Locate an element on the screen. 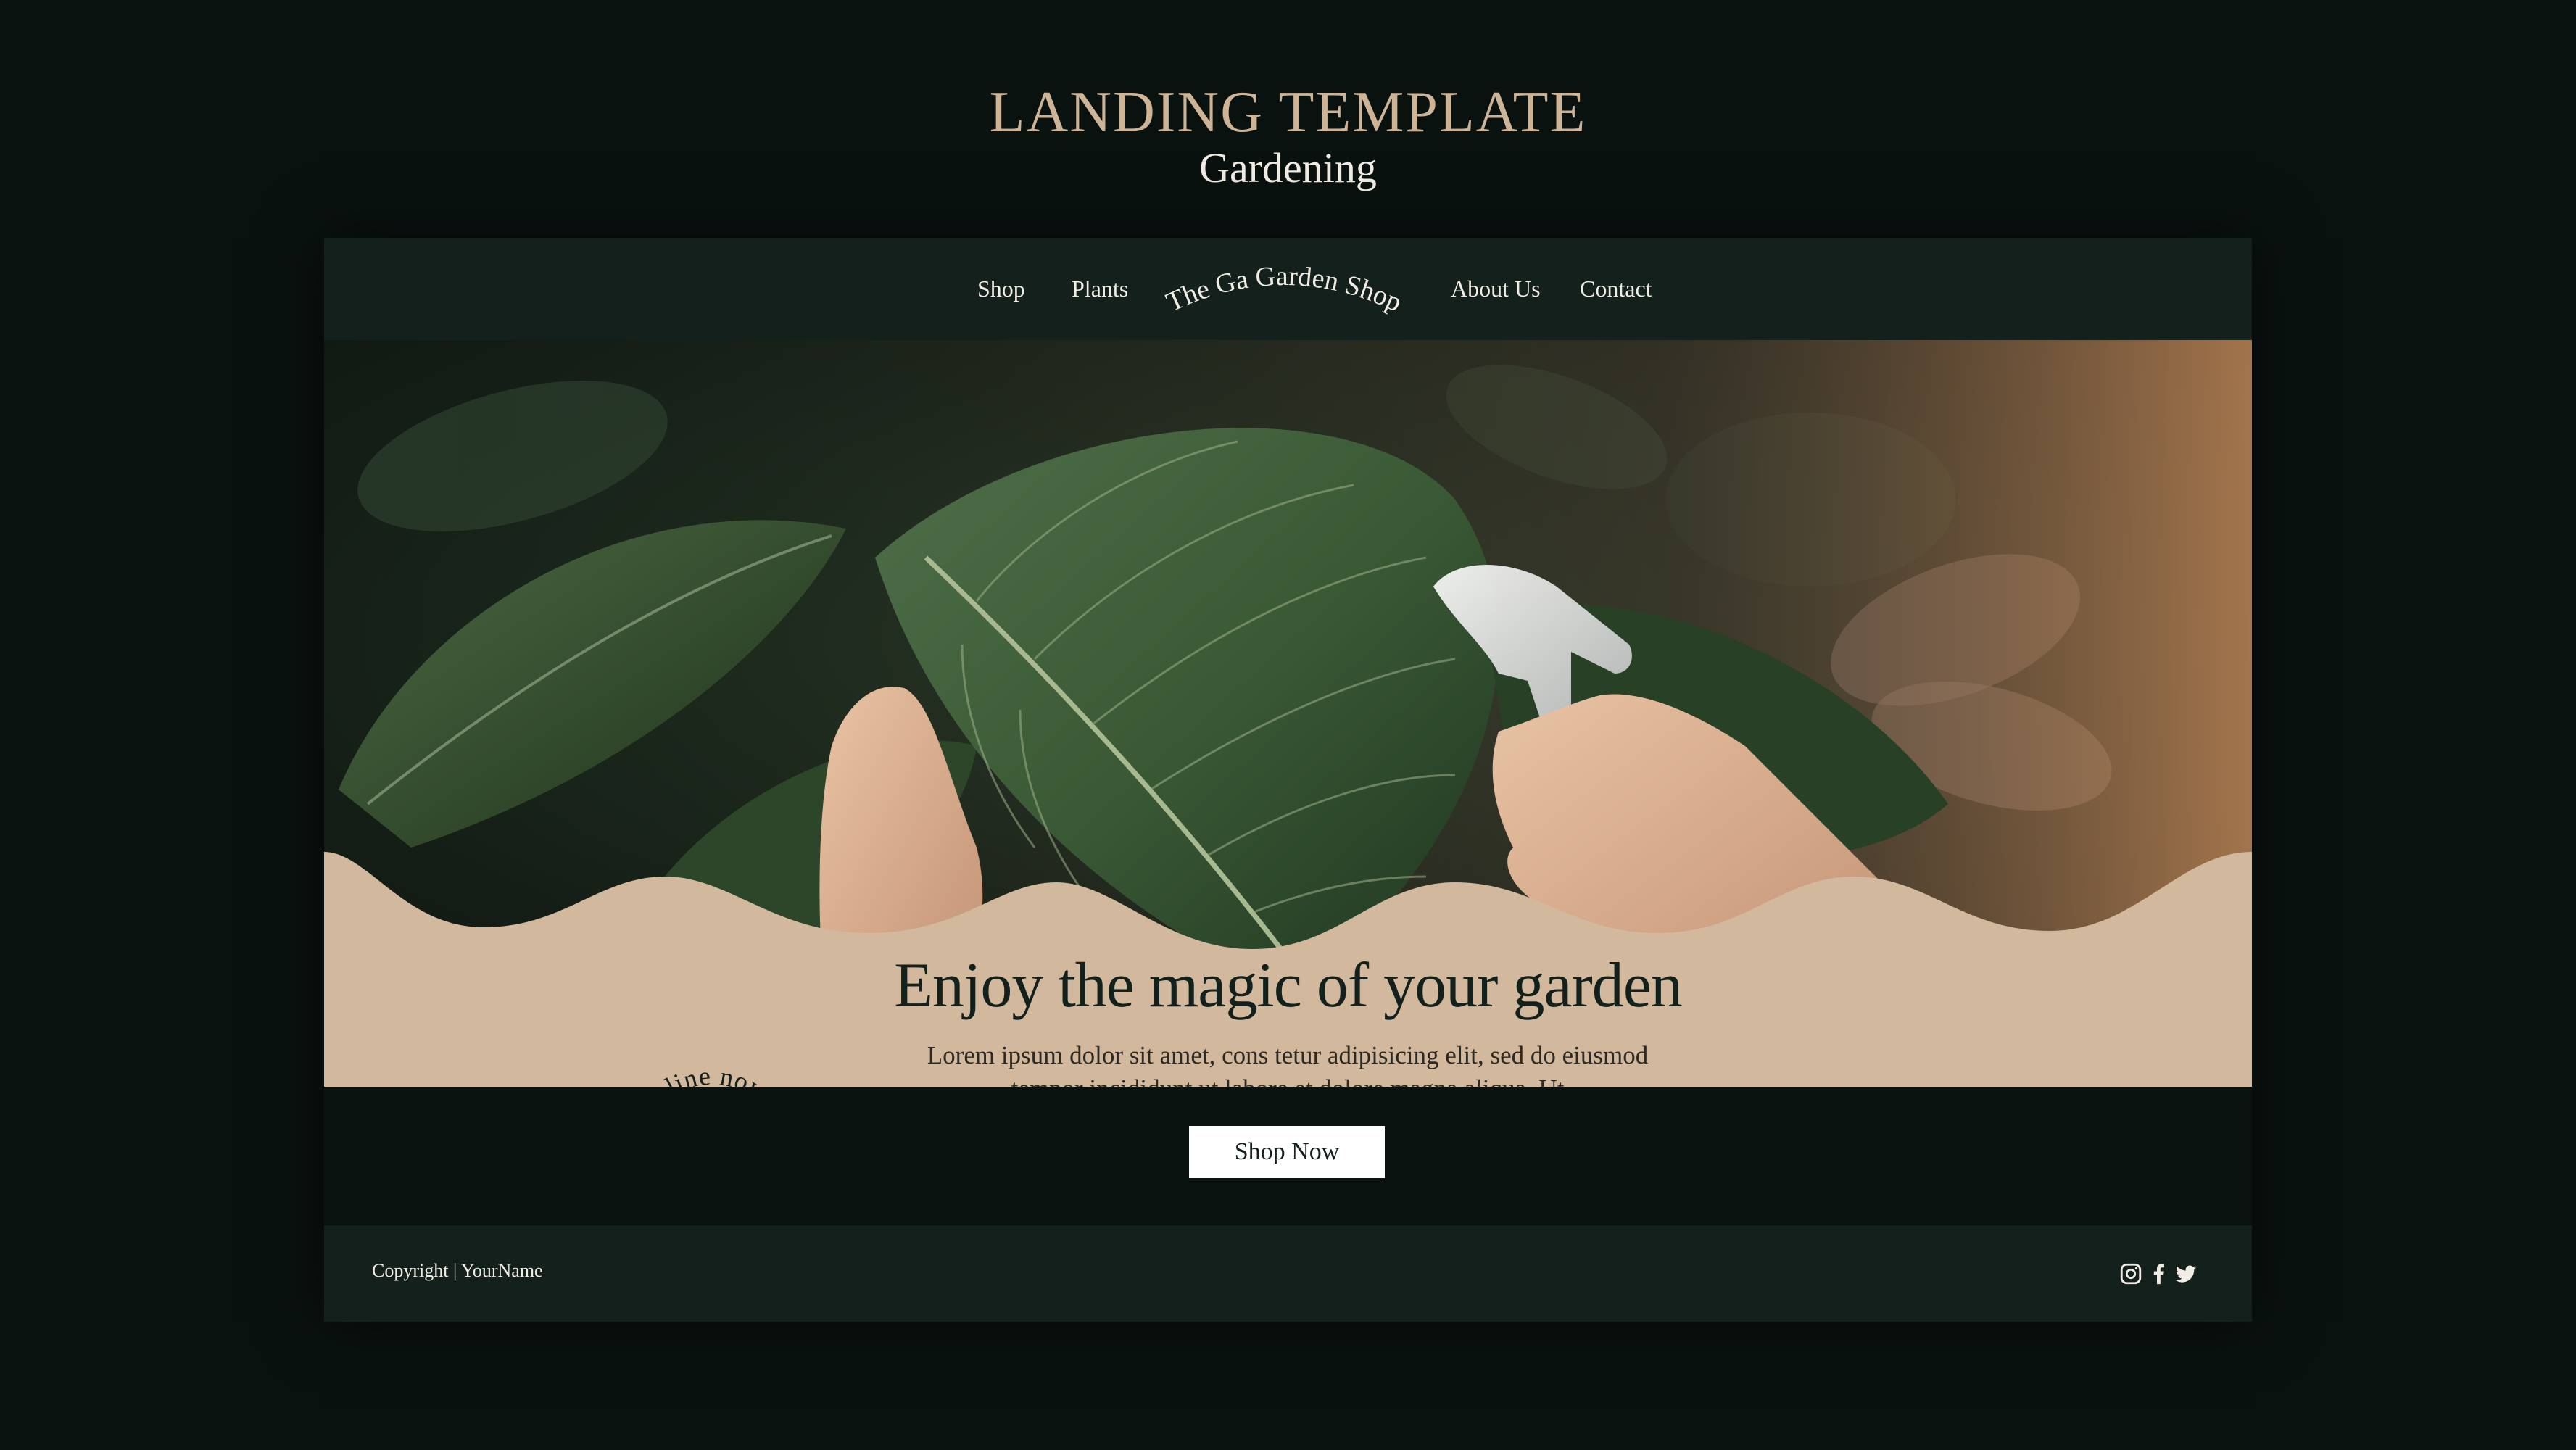  instagram-icon is located at coordinates (2131, 1274).